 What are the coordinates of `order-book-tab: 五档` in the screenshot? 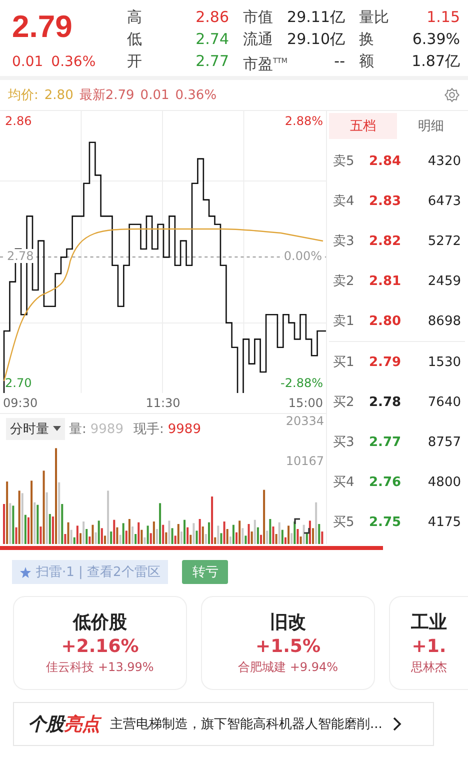 It's located at (363, 126).